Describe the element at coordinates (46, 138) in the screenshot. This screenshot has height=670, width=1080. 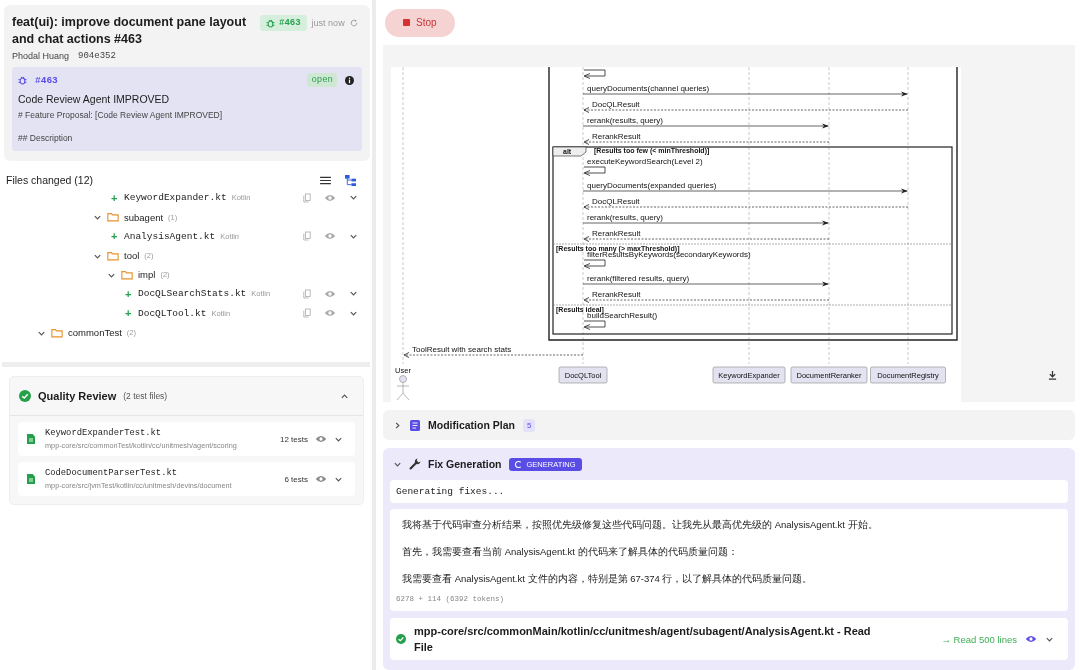
I see `issue-text: ## Description` at that location.